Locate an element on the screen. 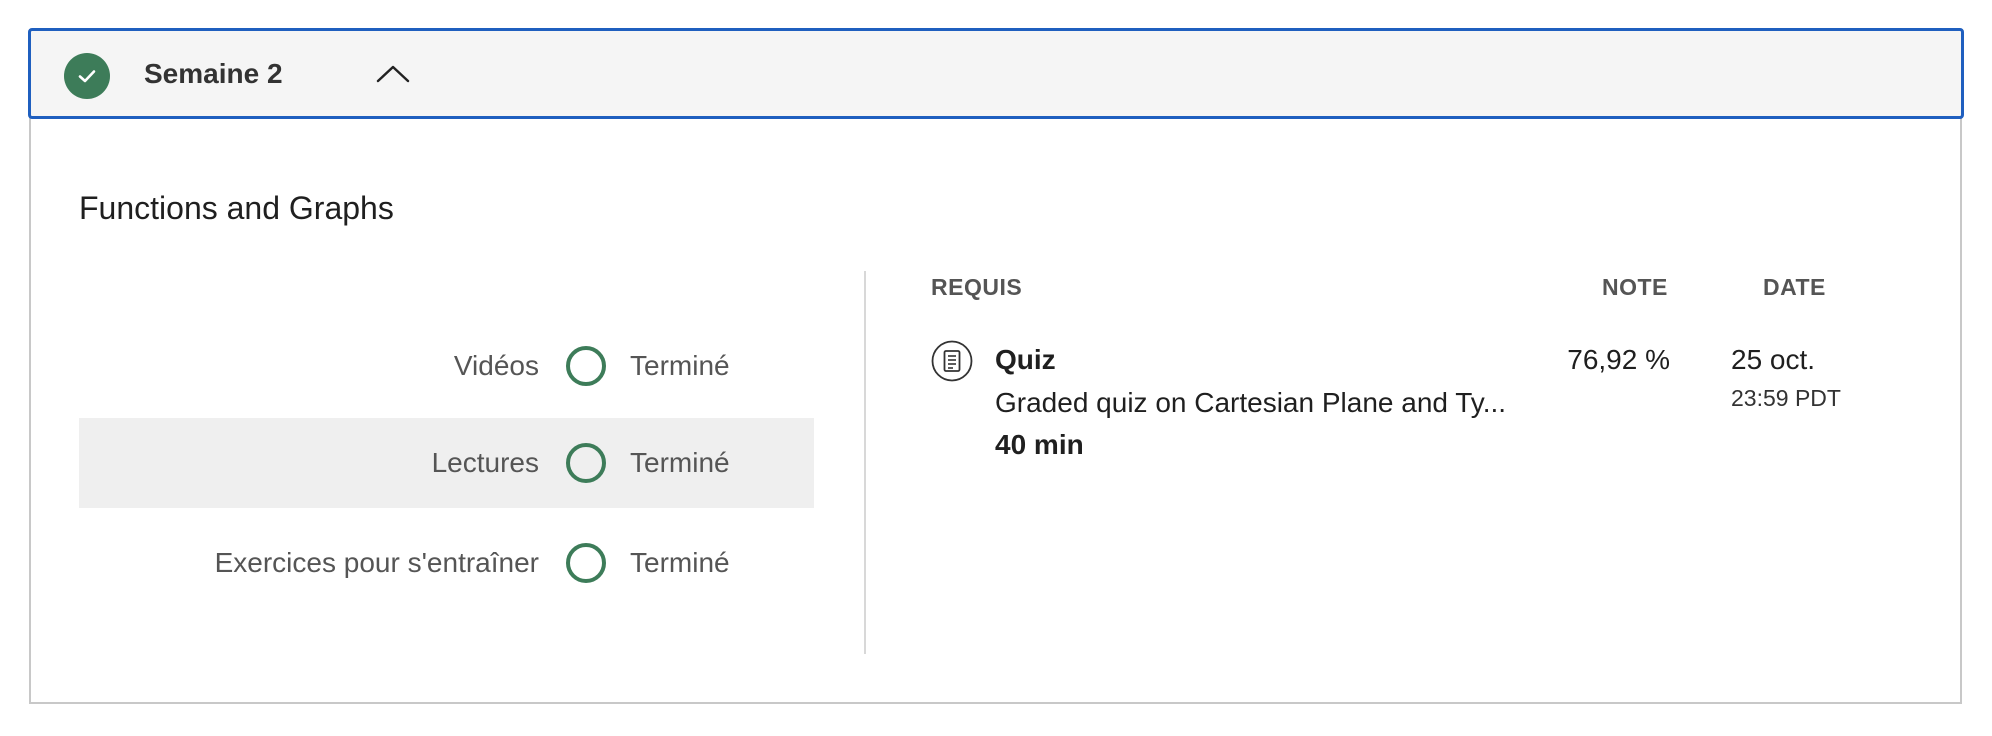 The height and width of the screenshot is (736, 1992). progress-row-exercises: Exercices pour s'entraîner Terminé is located at coordinates (446, 563).